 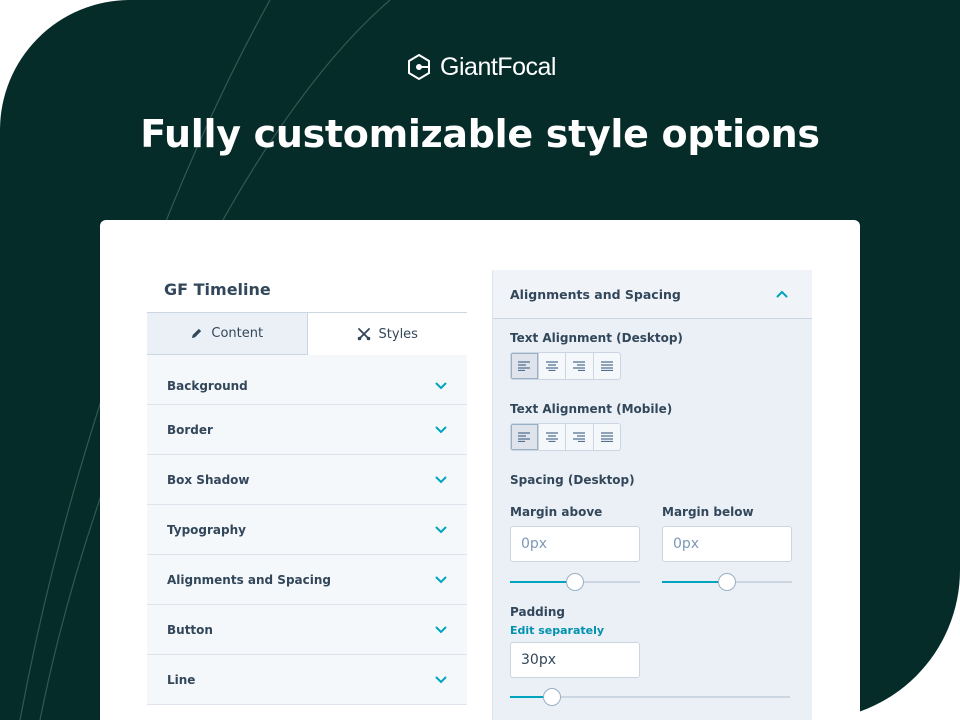 What do you see at coordinates (207, 385) in the screenshot?
I see `section-label: Background` at bounding box center [207, 385].